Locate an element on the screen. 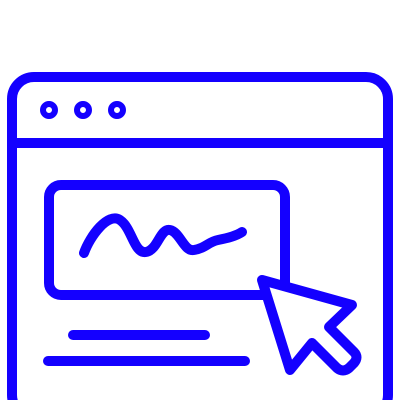 The width and height of the screenshot is (400, 400). signature-scribble-icon is located at coordinates (163, 235).